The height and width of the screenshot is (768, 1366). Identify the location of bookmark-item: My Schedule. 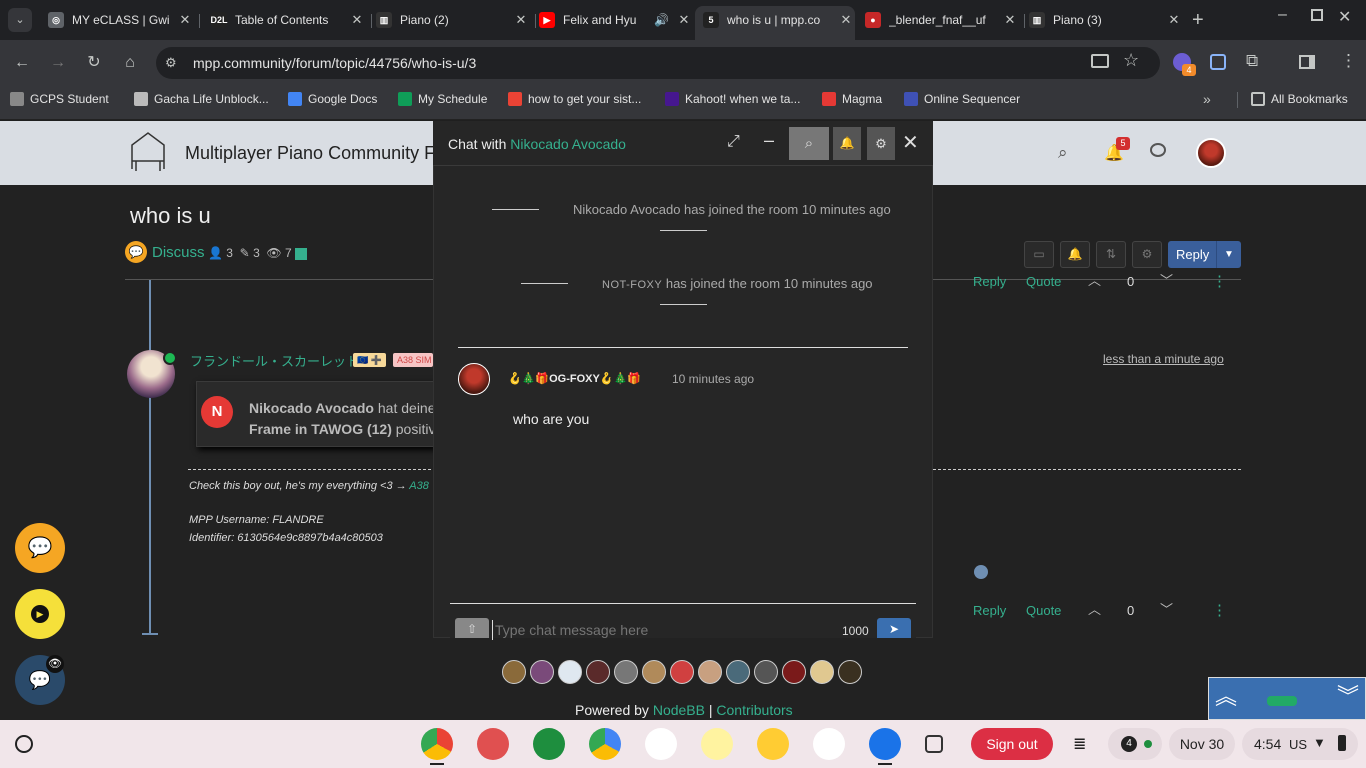
(442, 99).